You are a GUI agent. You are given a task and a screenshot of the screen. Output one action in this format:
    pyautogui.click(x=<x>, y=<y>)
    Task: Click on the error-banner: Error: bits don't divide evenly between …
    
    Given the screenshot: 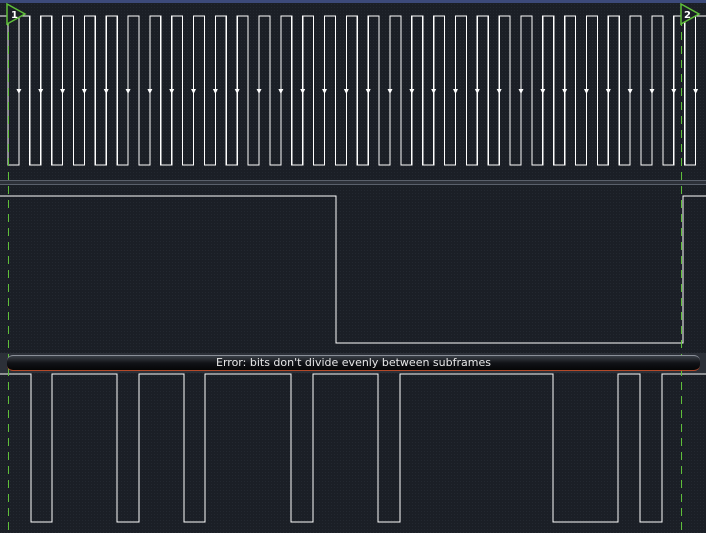 What is the action you would take?
    pyautogui.click(x=353, y=363)
    